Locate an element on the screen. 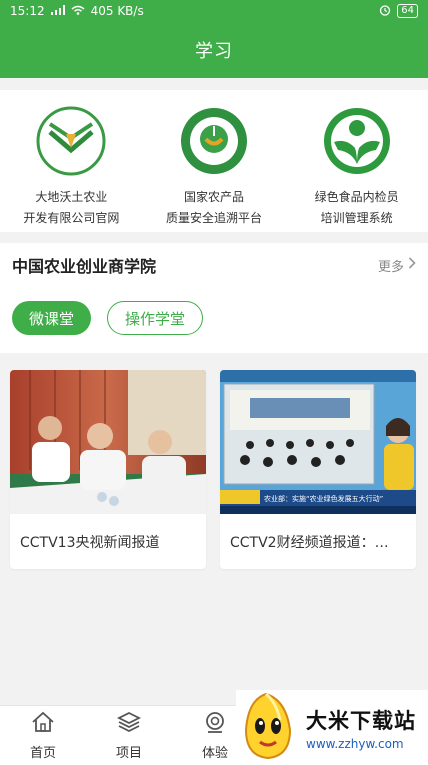 The image size is (428, 765). partner-line1: 国家农产品 is located at coordinates (213, 197).